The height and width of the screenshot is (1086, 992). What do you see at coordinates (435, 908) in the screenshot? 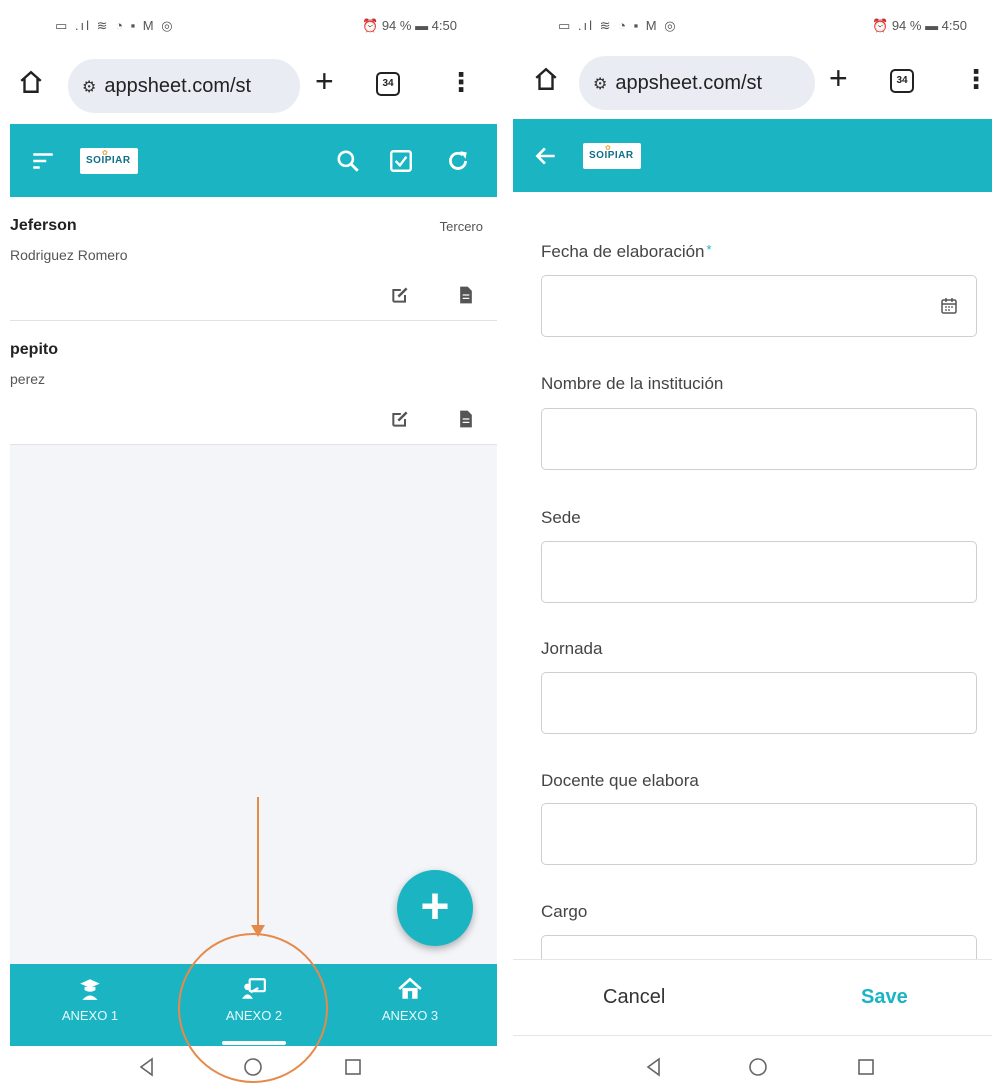
I see `add-record-button: +` at bounding box center [435, 908].